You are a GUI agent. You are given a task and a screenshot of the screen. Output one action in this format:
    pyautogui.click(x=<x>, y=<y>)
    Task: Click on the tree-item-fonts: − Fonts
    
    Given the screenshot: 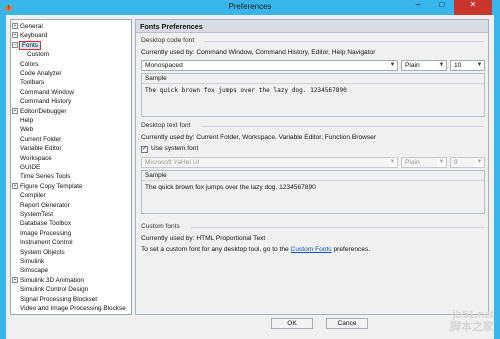 What is the action you would take?
    pyautogui.click(x=26, y=45)
    